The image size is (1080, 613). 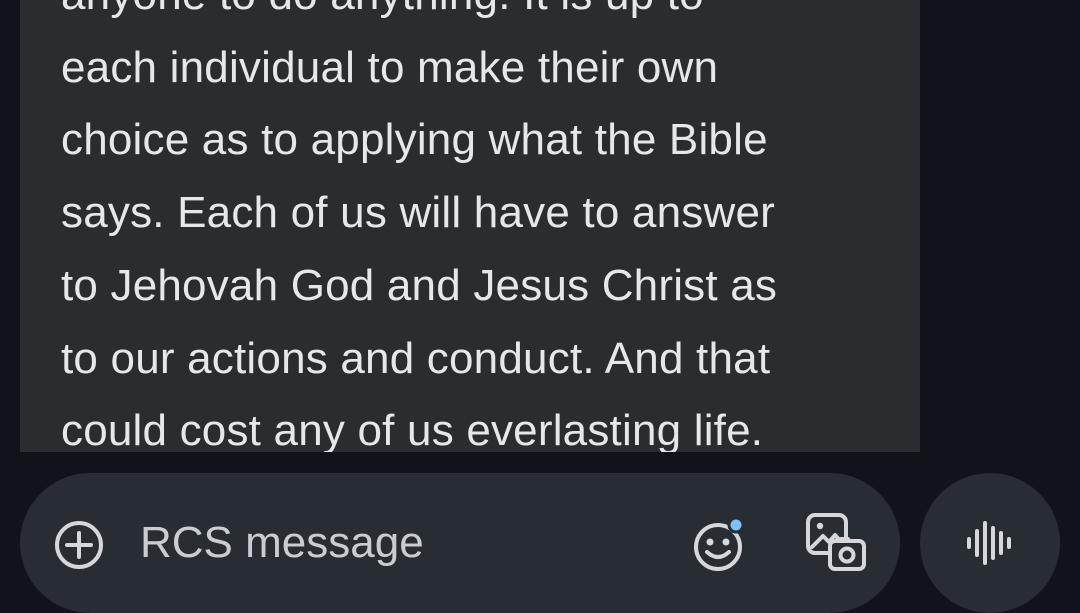 What do you see at coordinates (418, 213) in the screenshot?
I see `message-line: says. Each of us will have to answer` at bounding box center [418, 213].